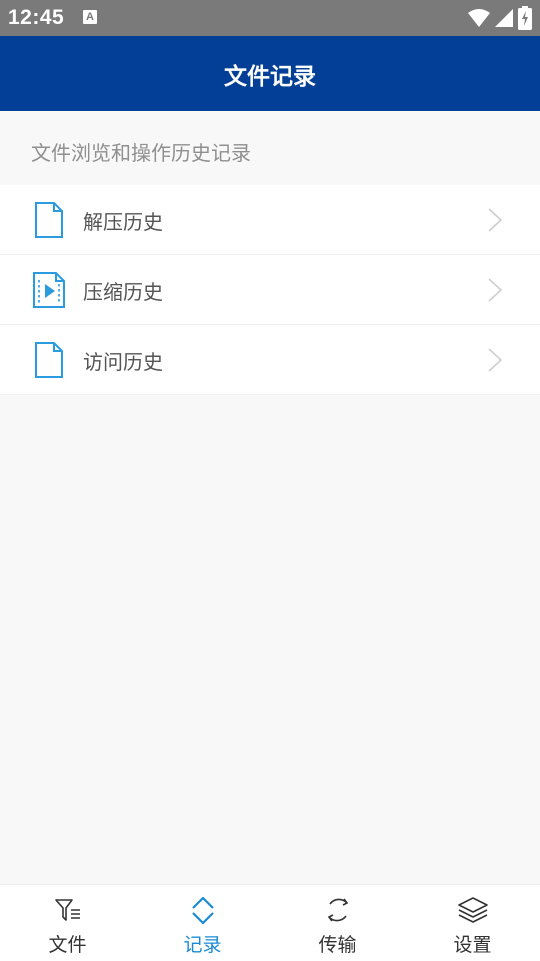 Image resolution: width=540 pixels, height=961 pixels. Describe the element at coordinates (479, 18) in the screenshot. I see `wifi-icon` at that location.